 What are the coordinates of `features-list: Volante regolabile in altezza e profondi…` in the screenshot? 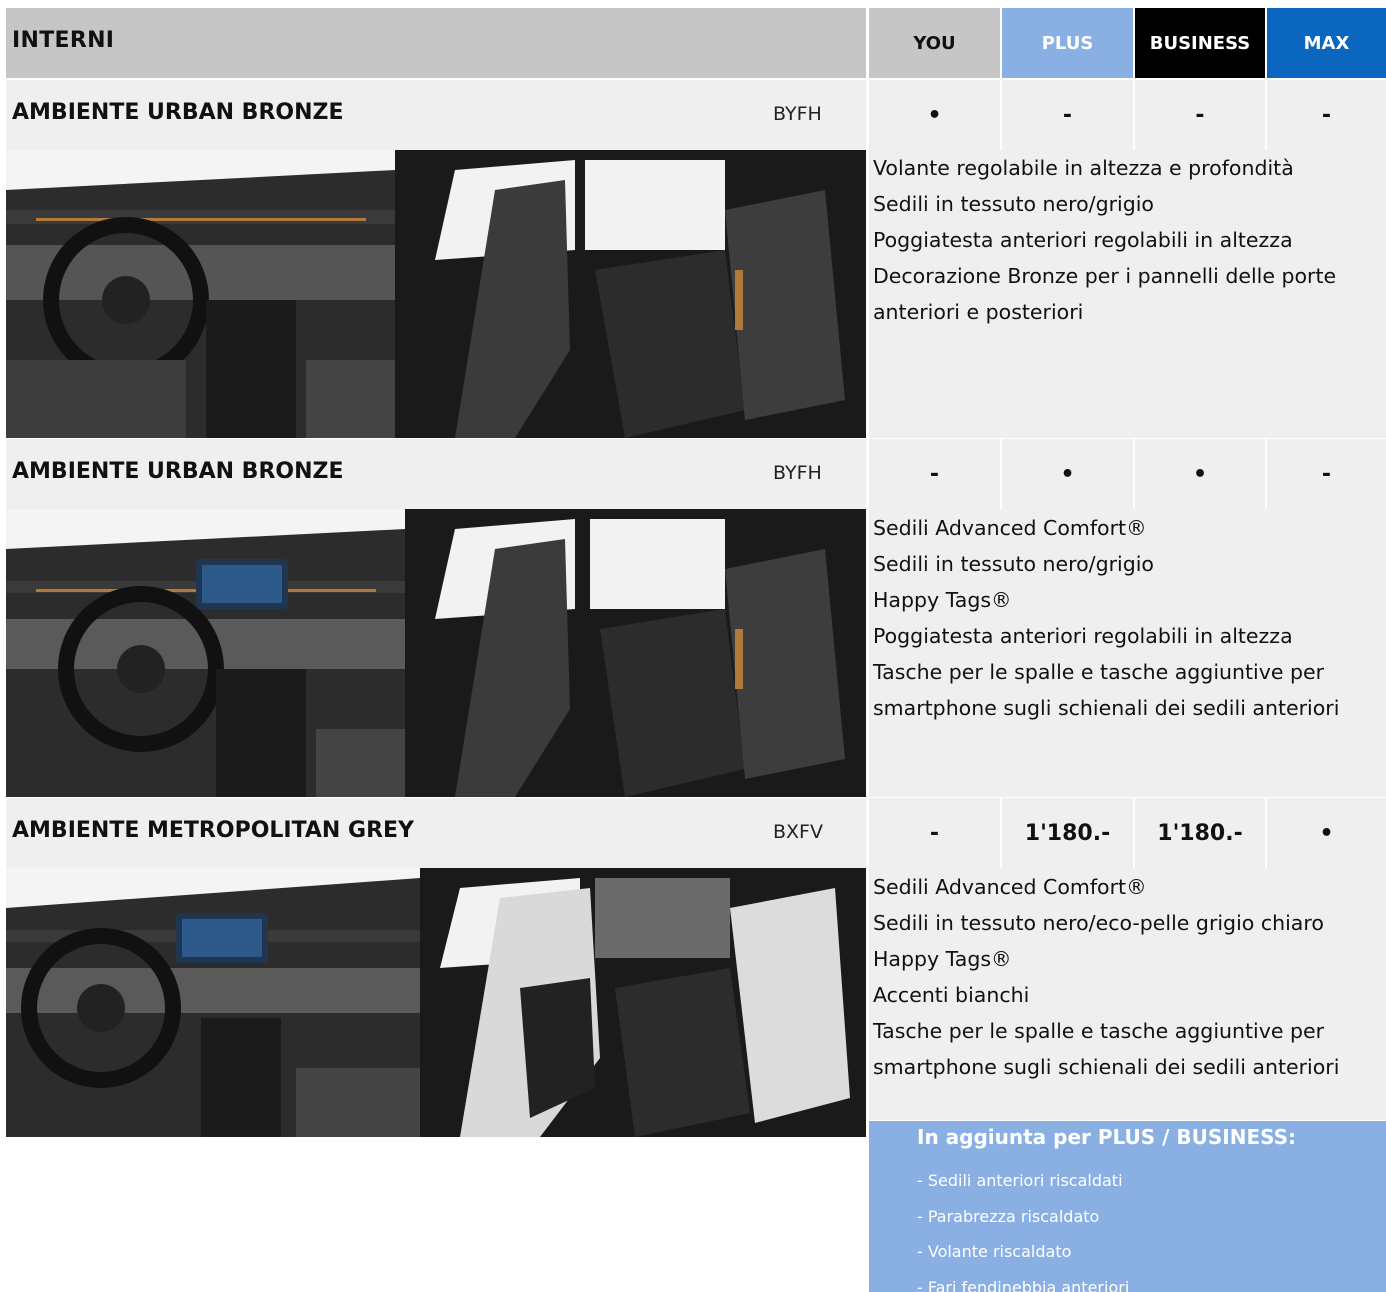 It's located at (1128, 240).